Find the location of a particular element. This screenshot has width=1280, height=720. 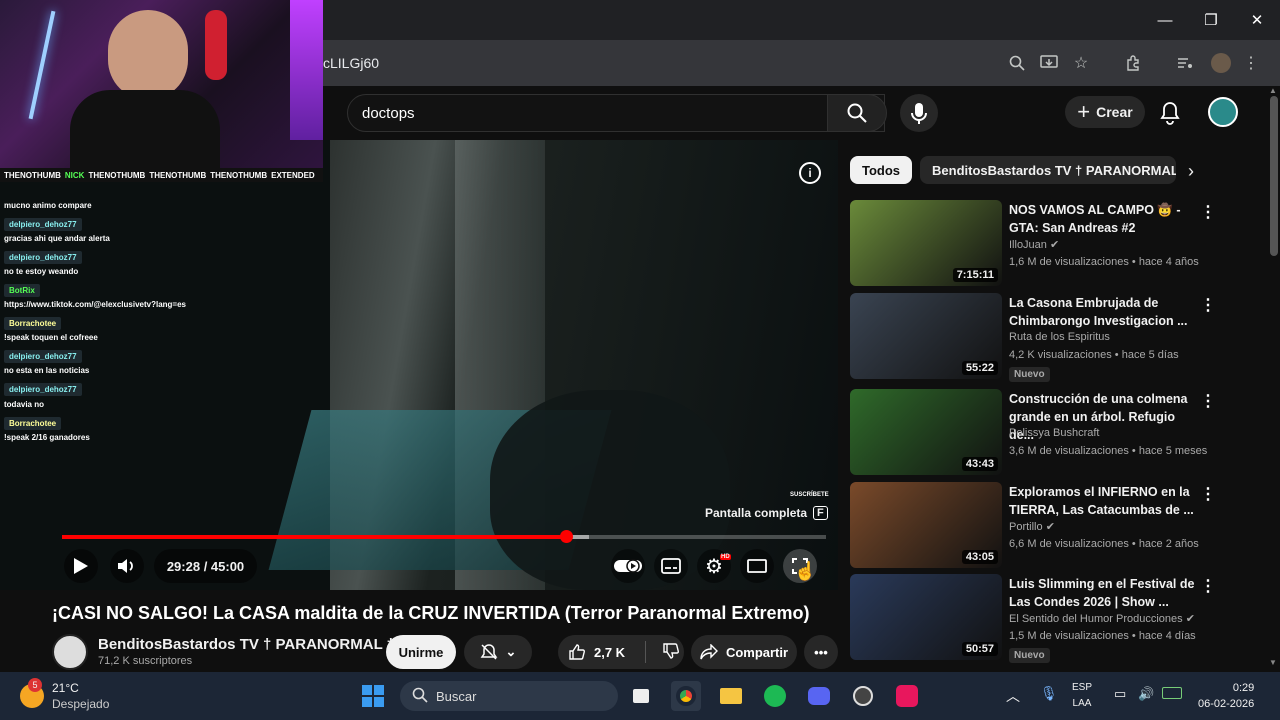

chevron-right-icon: › is located at coordinates (1191, 171).